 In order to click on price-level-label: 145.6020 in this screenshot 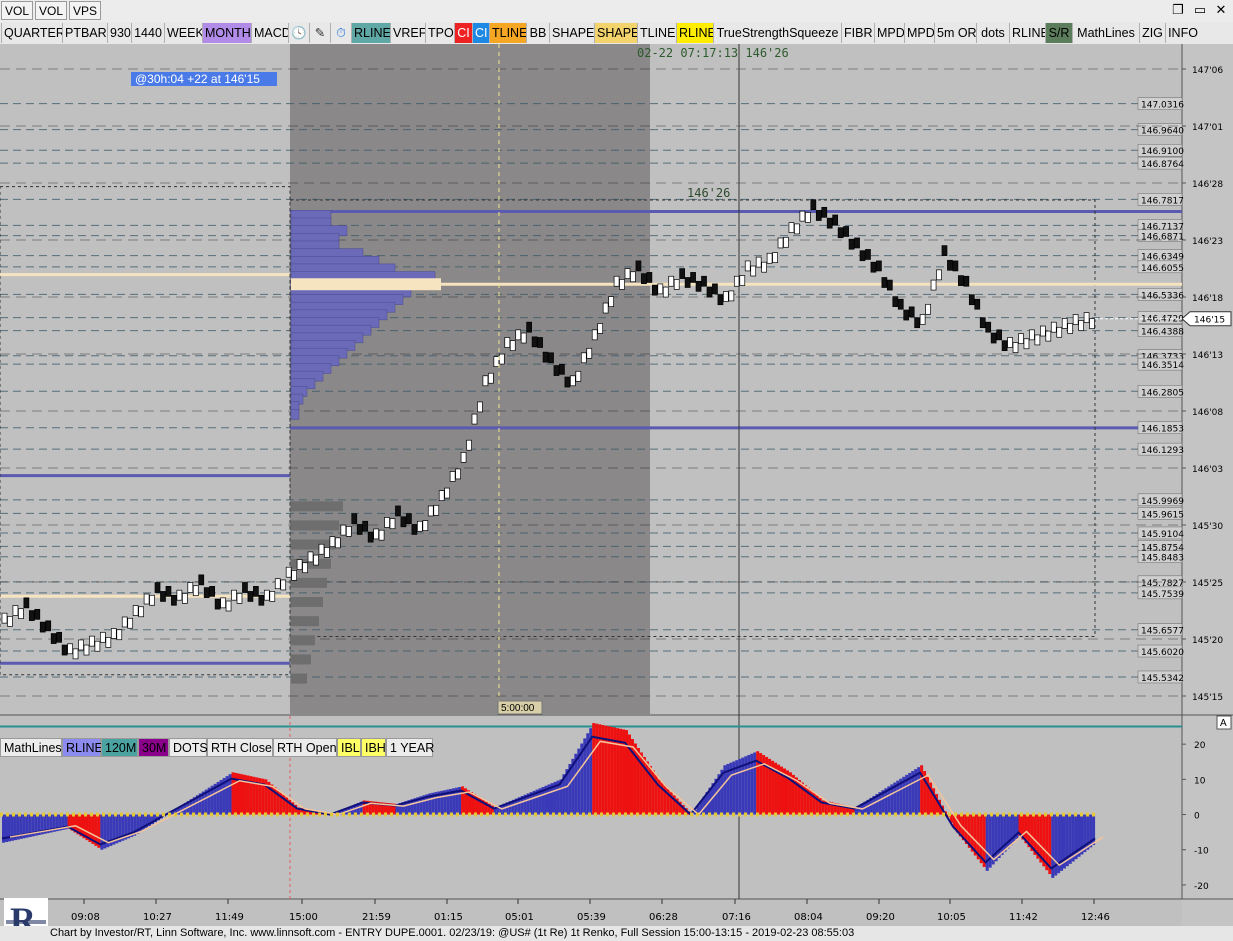, I will do `click(1162, 653)`.